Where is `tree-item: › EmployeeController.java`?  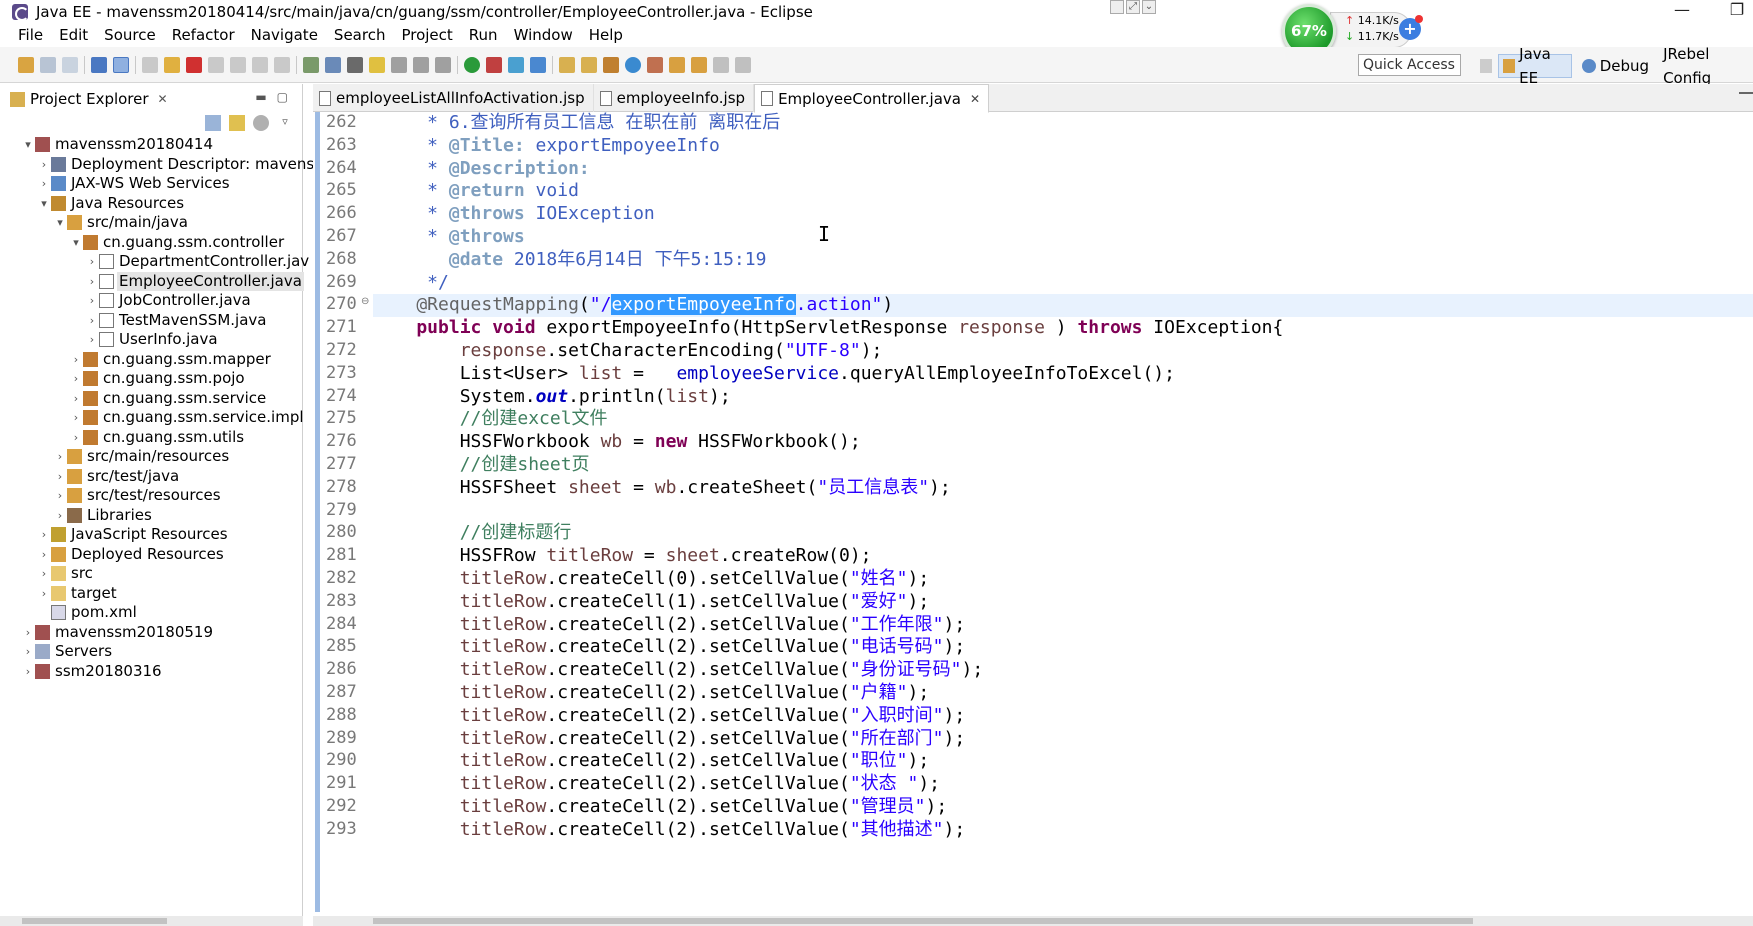
tree-item: › EmployeeController.java is located at coordinates (152, 281).